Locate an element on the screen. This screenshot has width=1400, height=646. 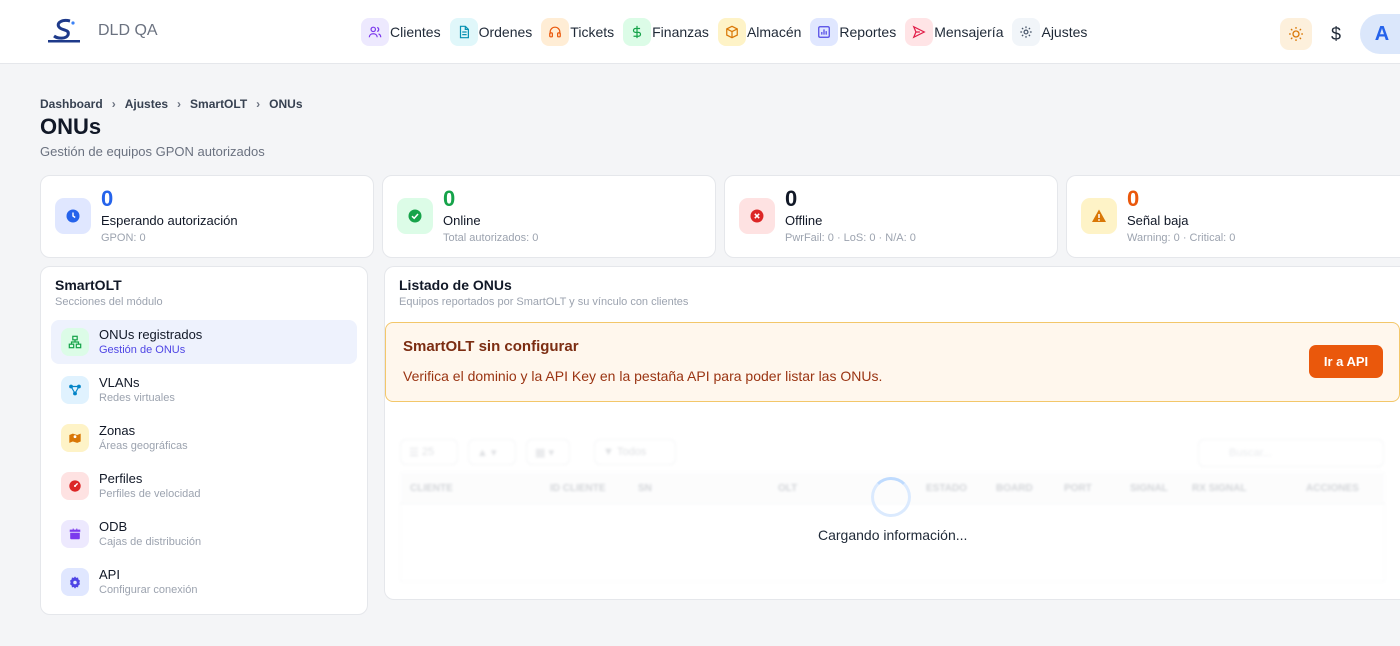
page-size-value: 25 is located at coordinates (428, 452).